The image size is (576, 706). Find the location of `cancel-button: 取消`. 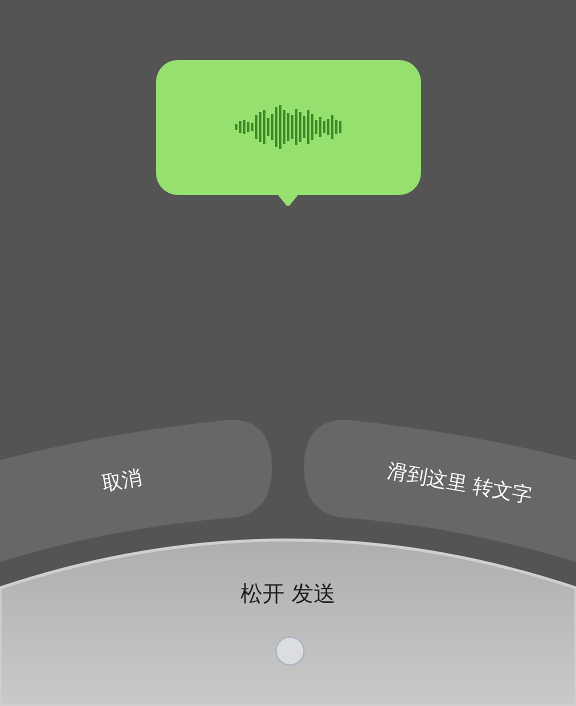

cancel-button: 取消 is located at coordinates (136, 491).